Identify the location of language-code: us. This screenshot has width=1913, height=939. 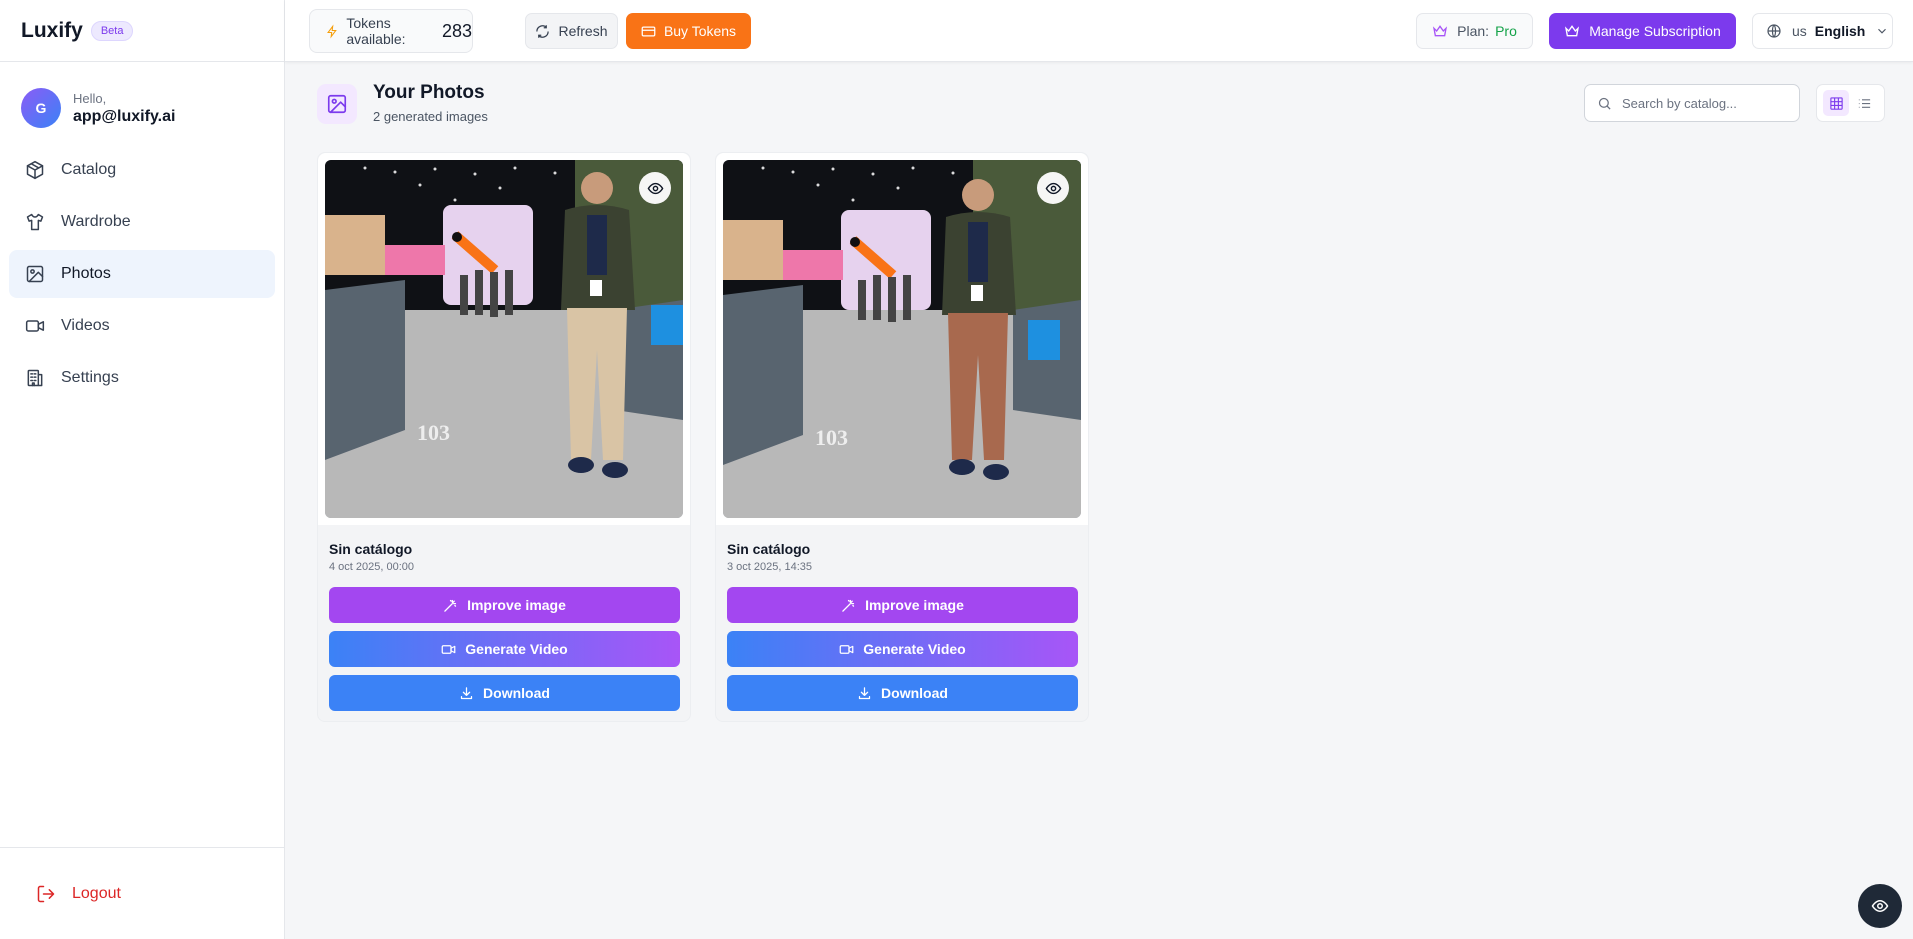
(1799, 31).